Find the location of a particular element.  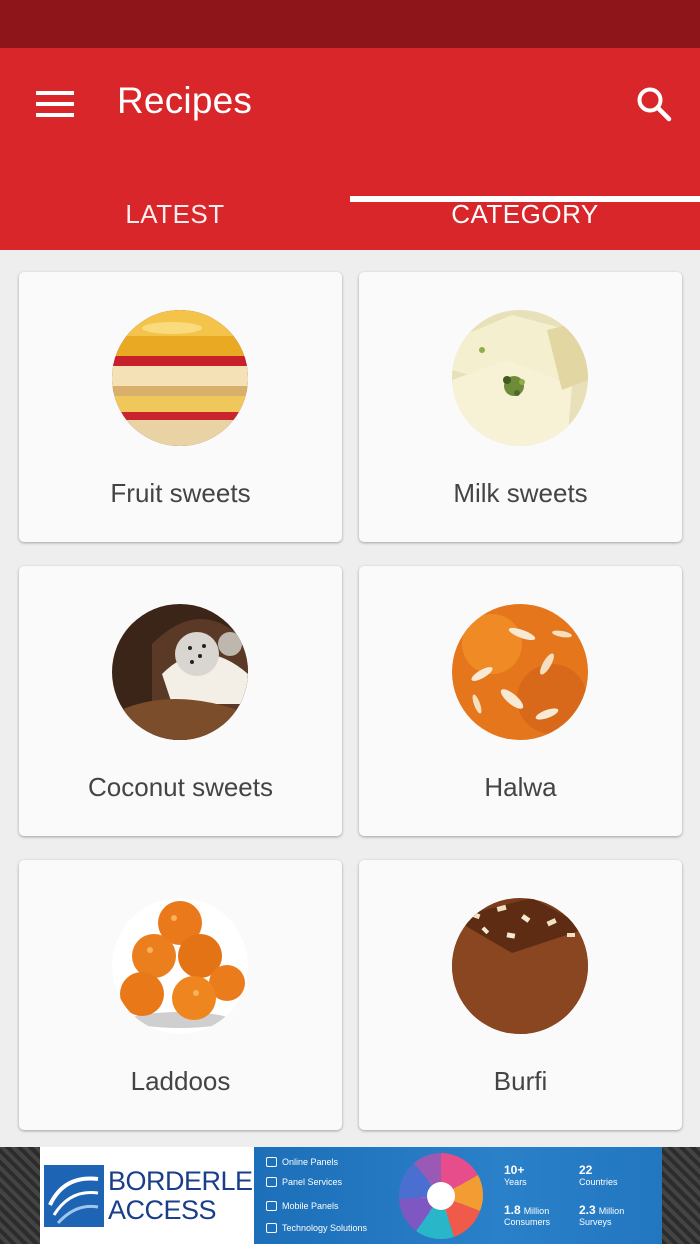

category-label: Coconut sweets is located at coordinates (180, 787).